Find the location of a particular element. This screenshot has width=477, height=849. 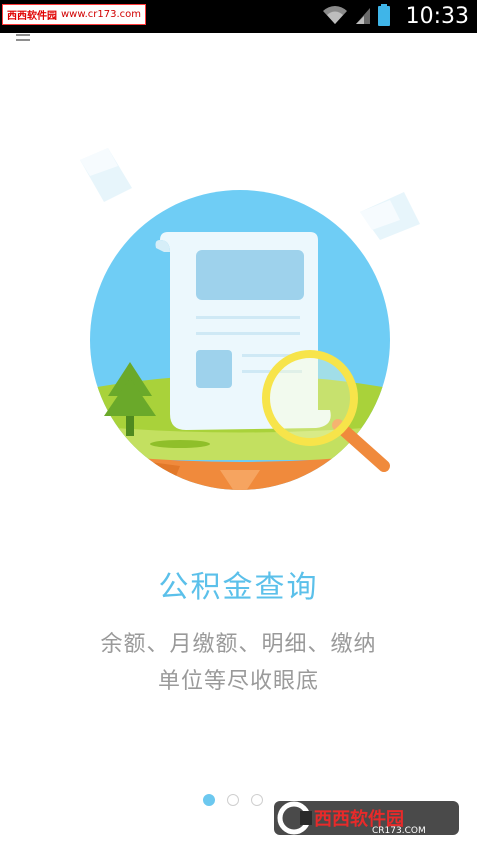

status-bar: 西西软件园 www.cr173.com 10:33 is located at coordinates (238, 16).